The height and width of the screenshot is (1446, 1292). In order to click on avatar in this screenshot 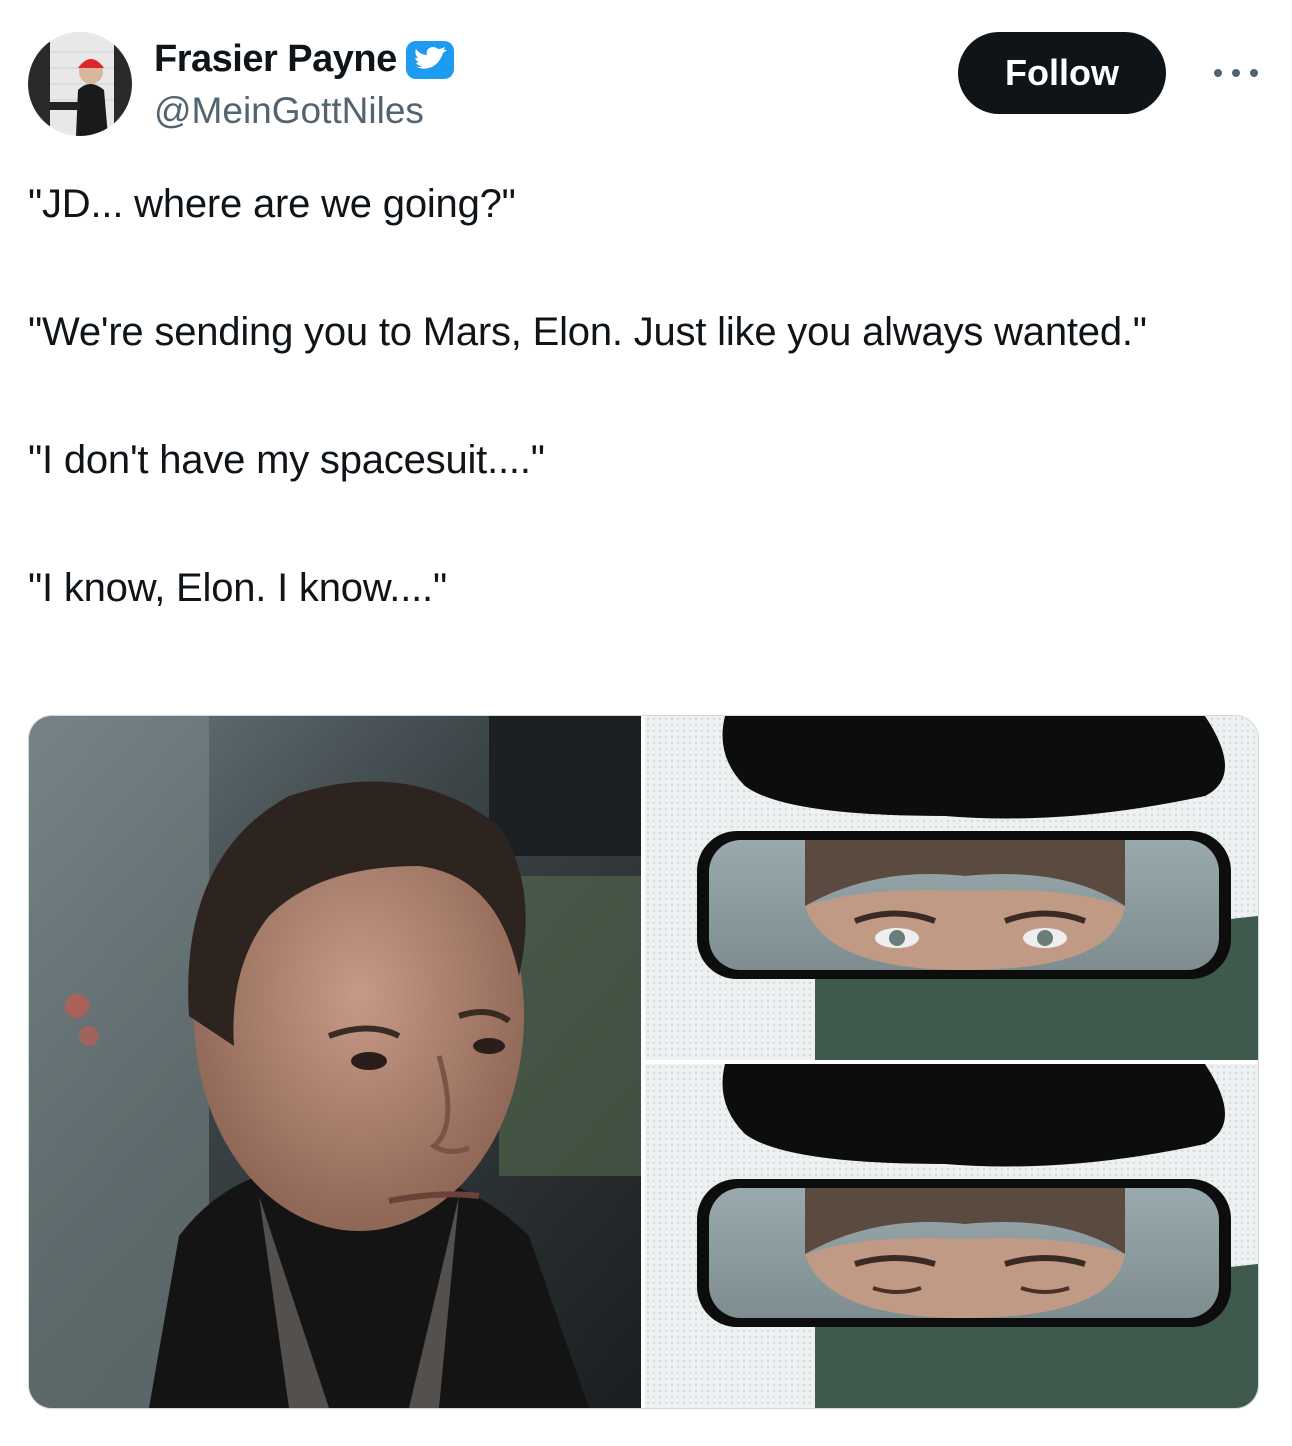, I will do `click(80, 84)`.